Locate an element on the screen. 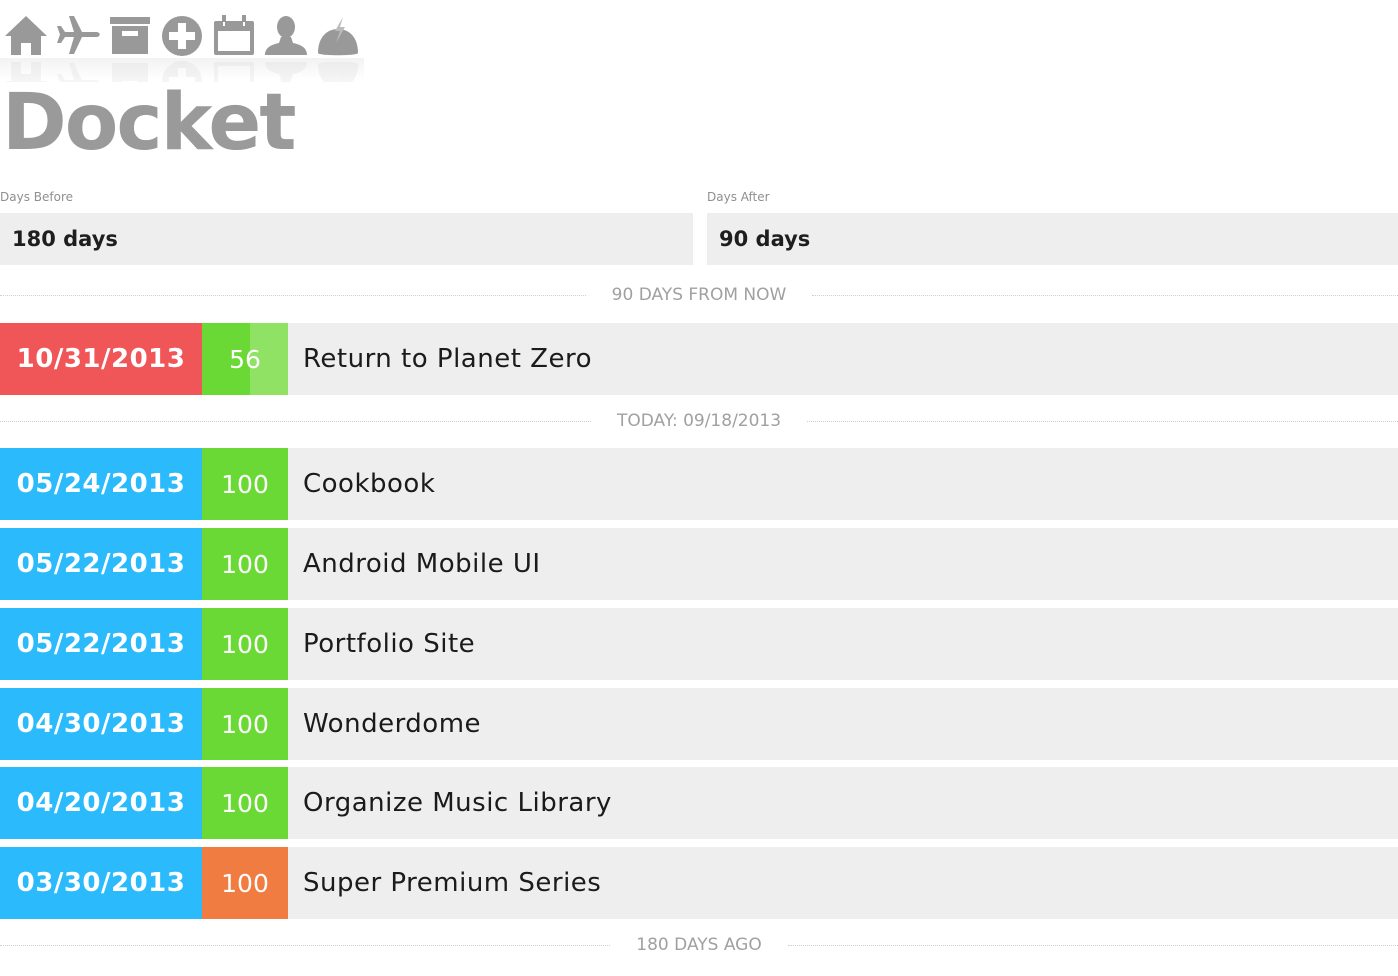 The image size is (1398, 976). today-divider-label: TODAY: 09/18/2013 is located at coordinates (699, 421).